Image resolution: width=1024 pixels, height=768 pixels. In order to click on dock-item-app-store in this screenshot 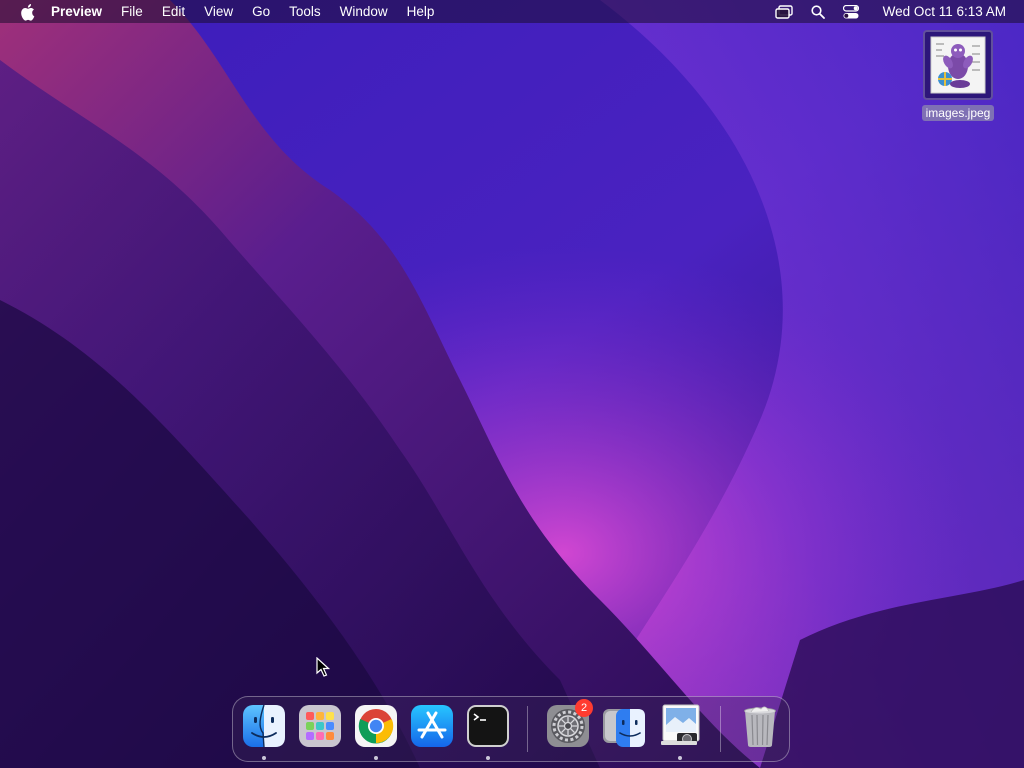, I will do `click(432, 726)`.